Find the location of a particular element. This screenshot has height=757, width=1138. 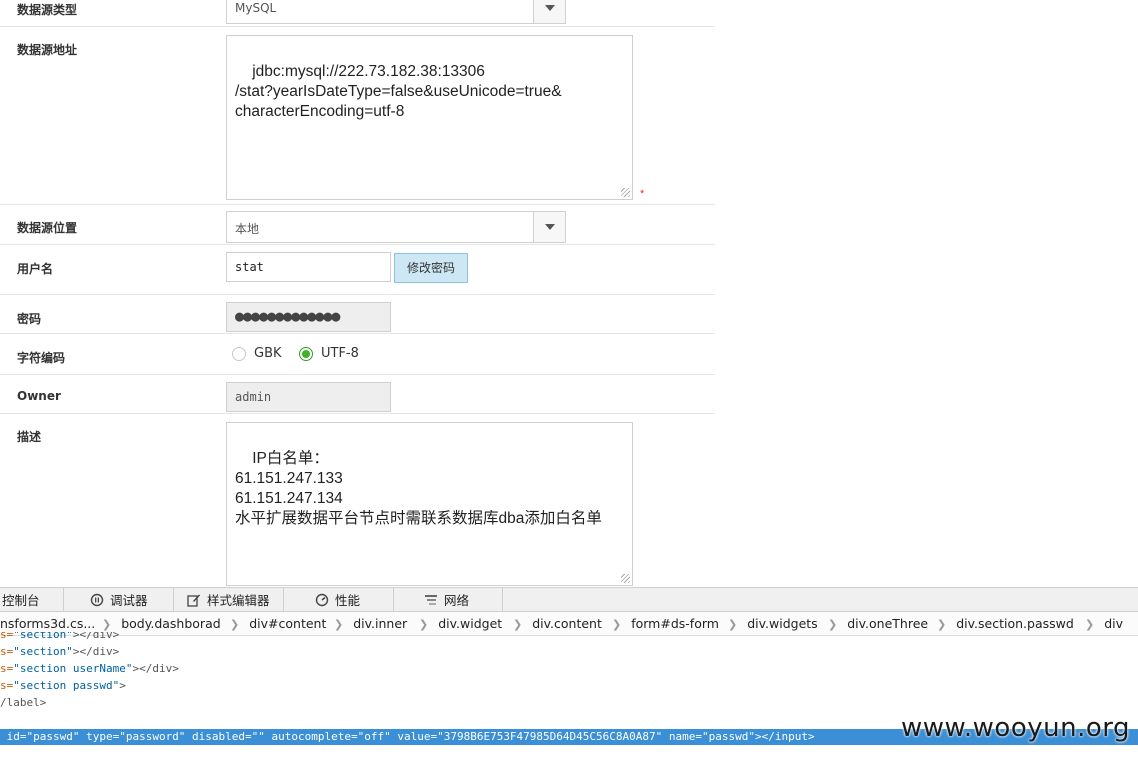

watermark: www.wooyun.org is located at coordinates (1015, 728).